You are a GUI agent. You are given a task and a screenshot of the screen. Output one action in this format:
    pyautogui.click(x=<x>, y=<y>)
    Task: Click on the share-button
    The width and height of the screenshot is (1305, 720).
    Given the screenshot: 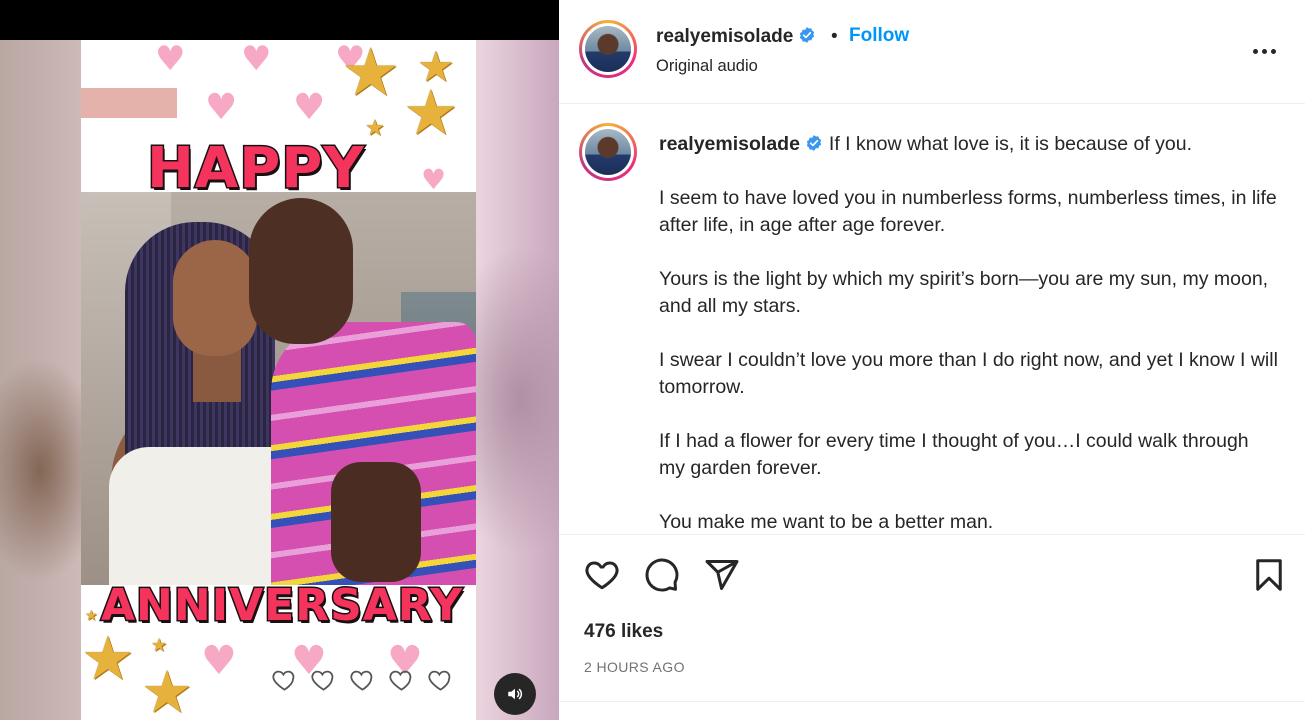 What is the action you would take?
    pyautogui.click(x=722, y=577)
    